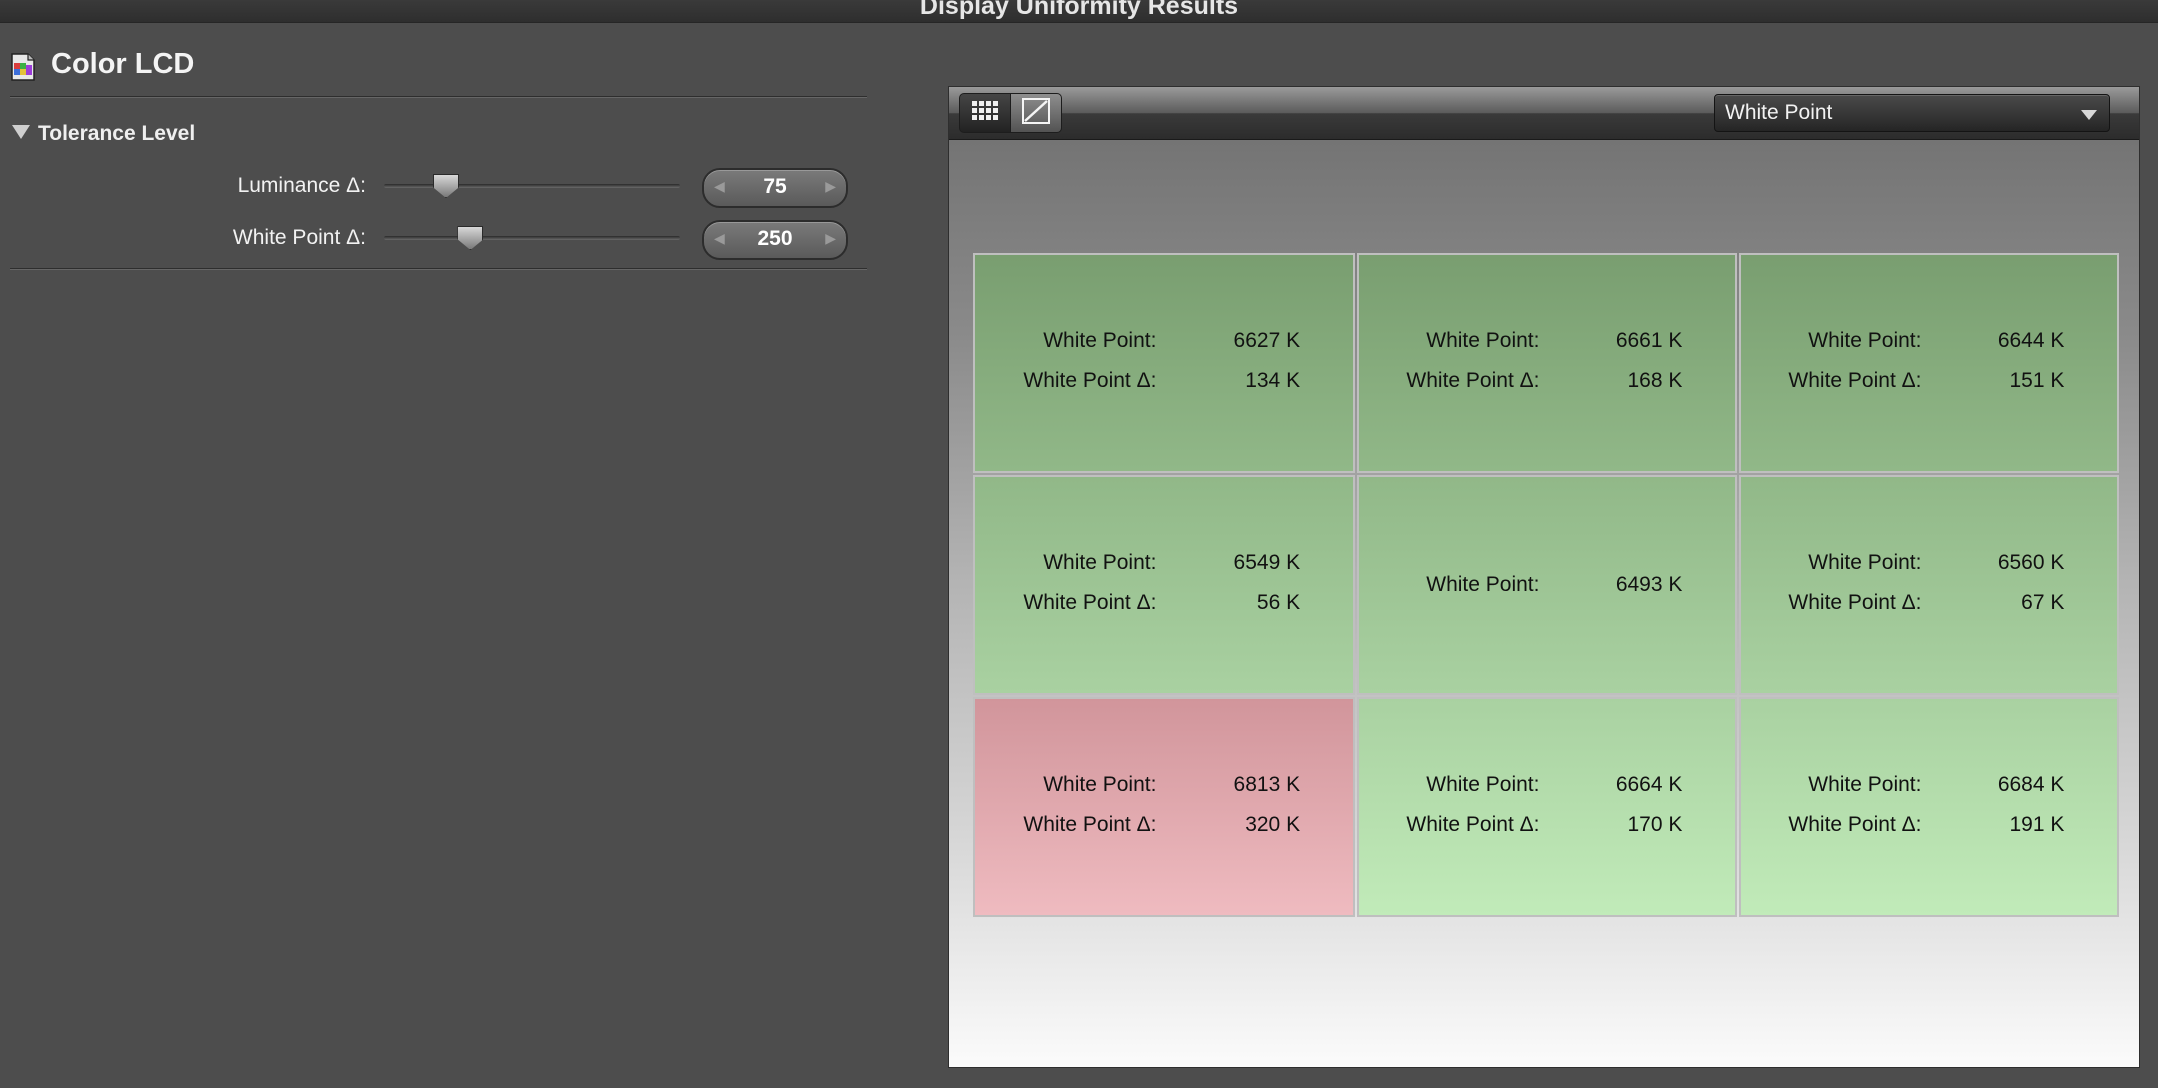  I want to click on white-point-value: 6560 K, so click(2031, 562).